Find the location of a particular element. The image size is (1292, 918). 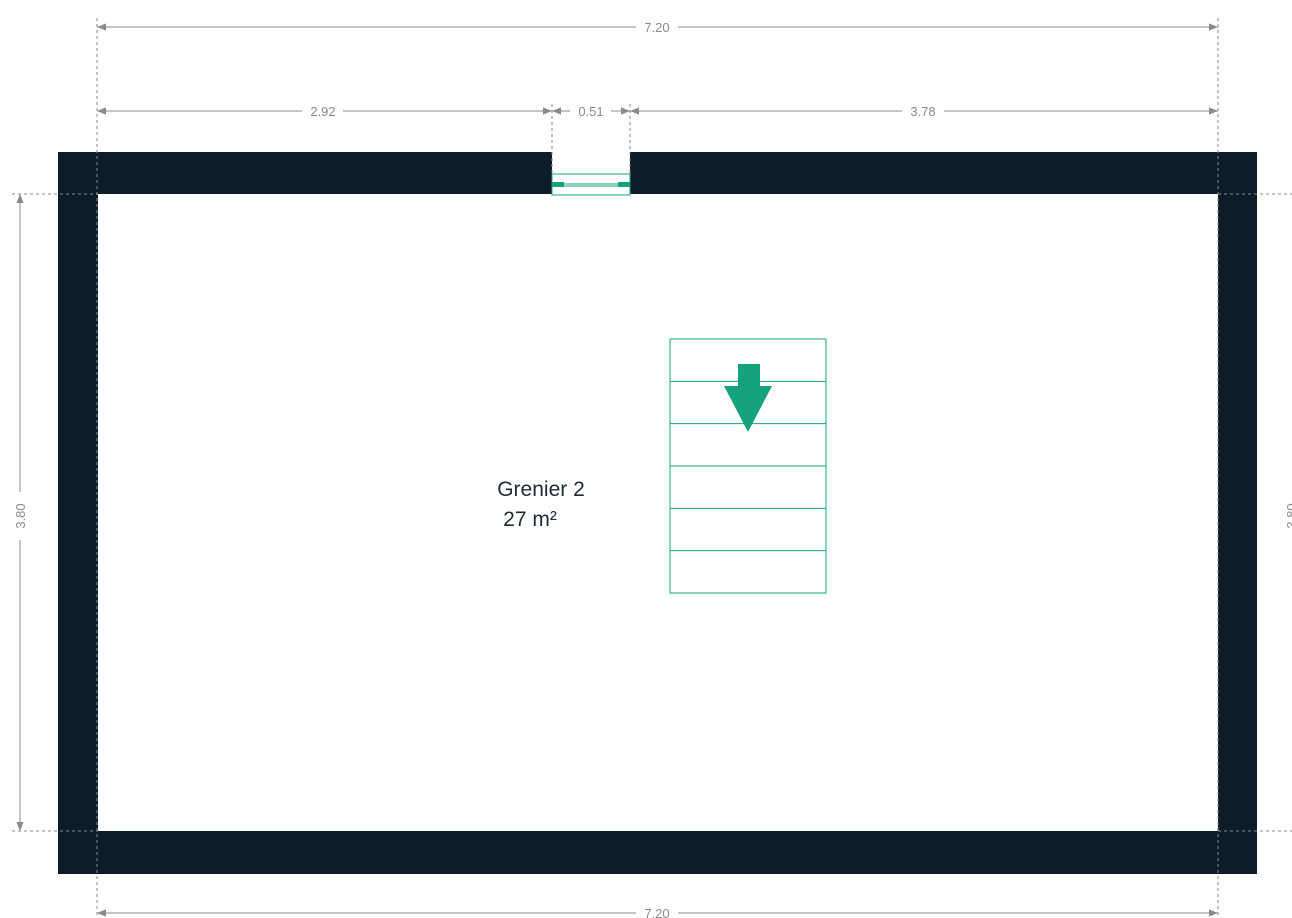

window-opening is located at coordinates (591, 184).